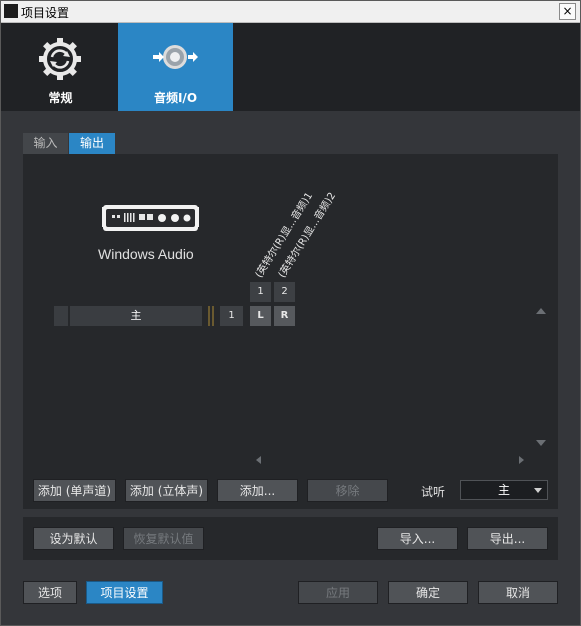 The image size is (581, 626). Describe the element at coordinates (166, 490) in the screenshot. I see `add-stereo-button: 添加 (立体声)` at that location.